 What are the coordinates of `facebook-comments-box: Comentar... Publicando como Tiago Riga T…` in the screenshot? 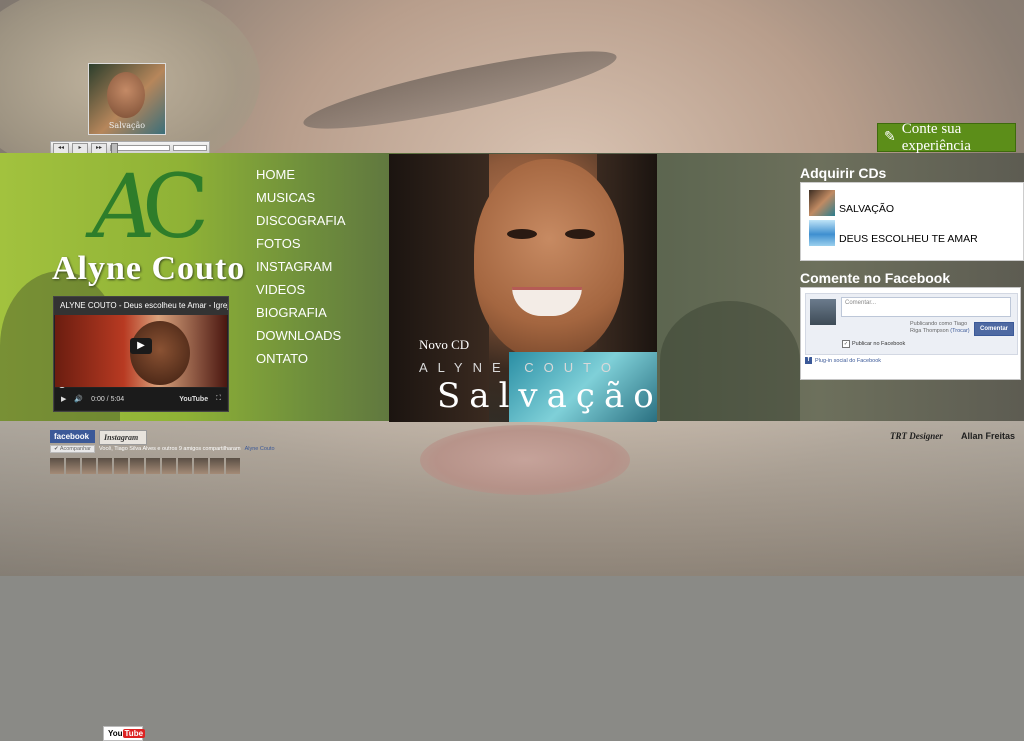 It's located at (910, 333).